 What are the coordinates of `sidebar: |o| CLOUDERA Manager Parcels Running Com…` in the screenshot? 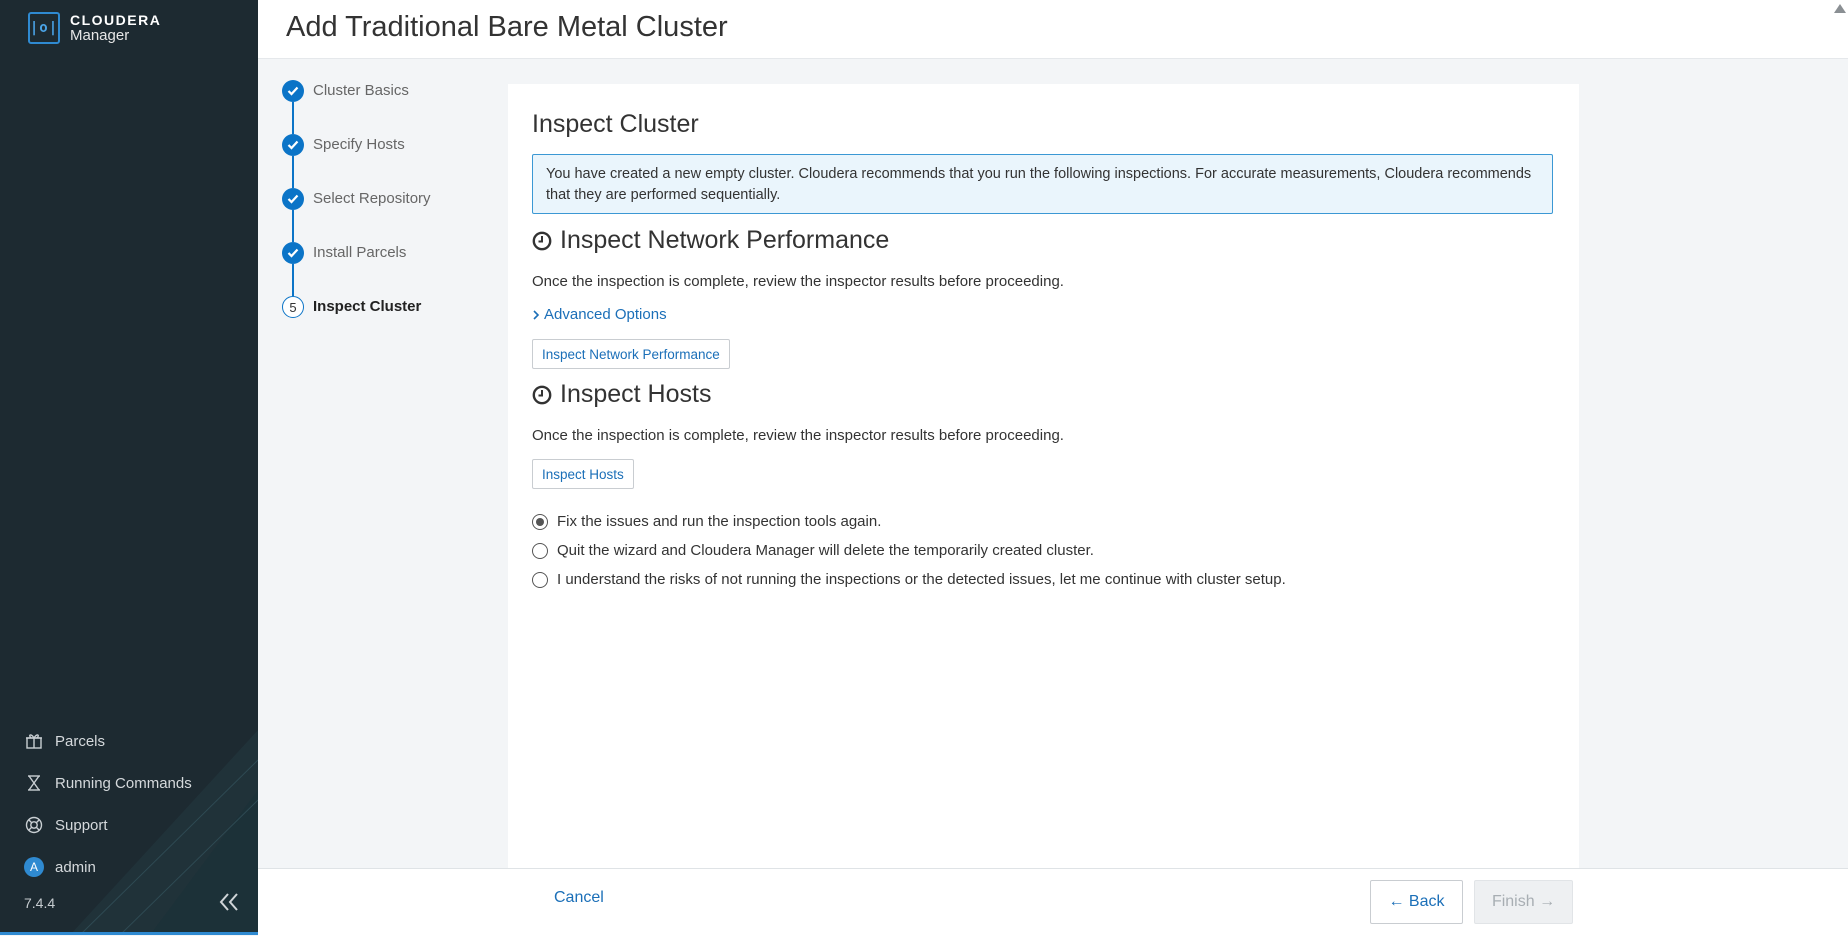 It's located at (129, 467).